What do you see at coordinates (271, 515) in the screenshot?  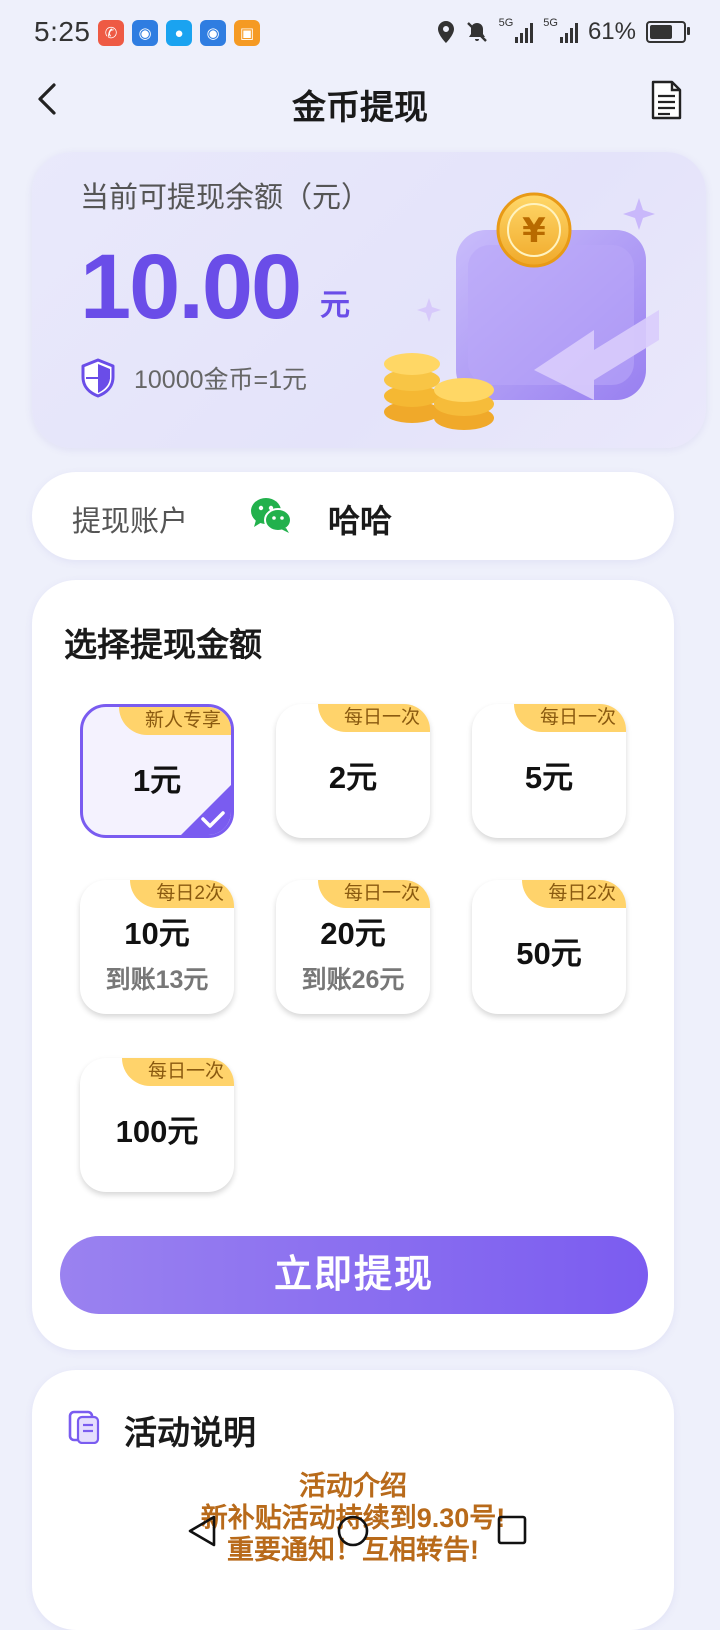 I see `wechat-icon` at bounding box center [271, 515].